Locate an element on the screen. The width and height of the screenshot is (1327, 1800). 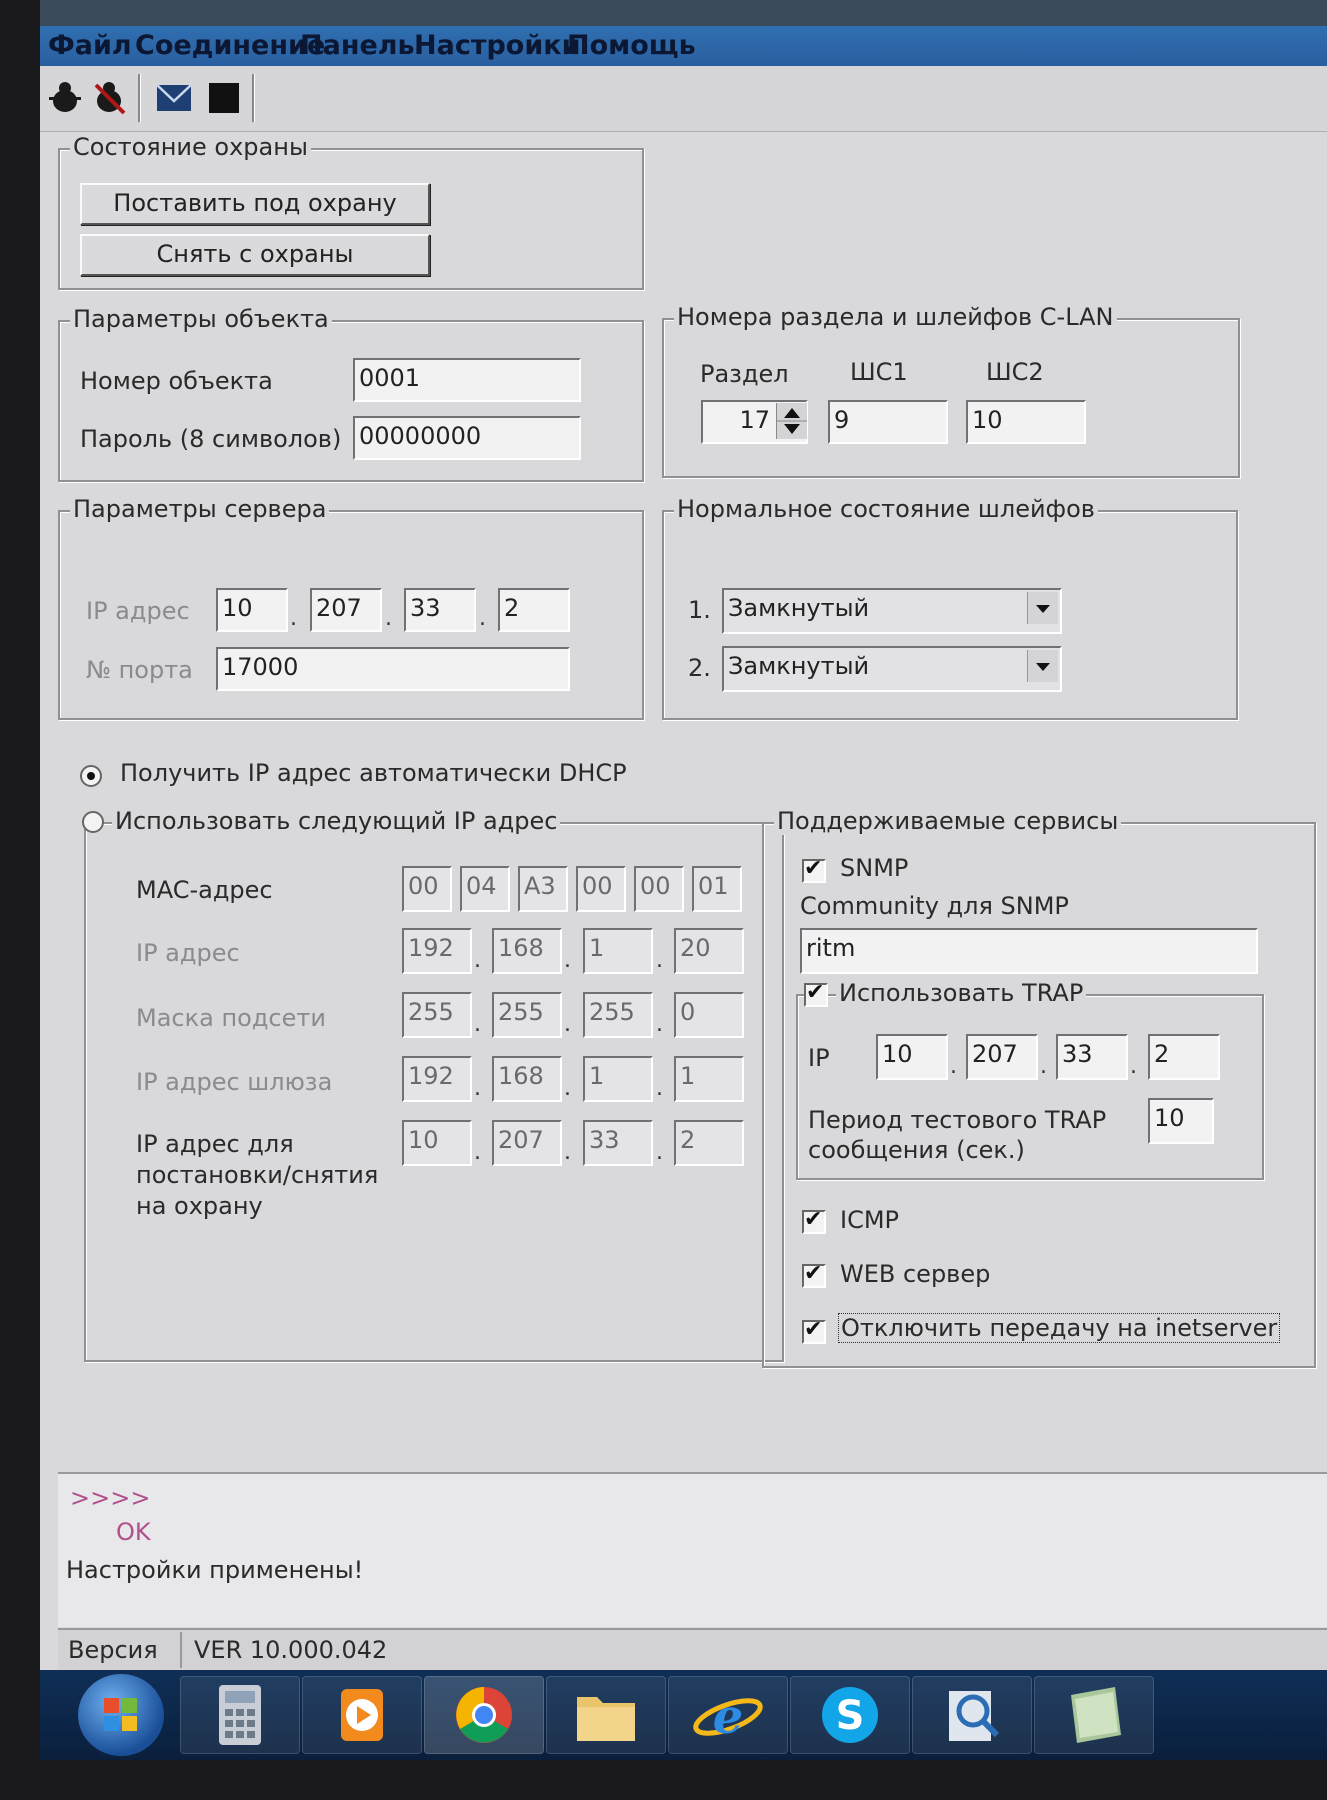
sh2-input: 10 is located at coordinates (1026, 422).